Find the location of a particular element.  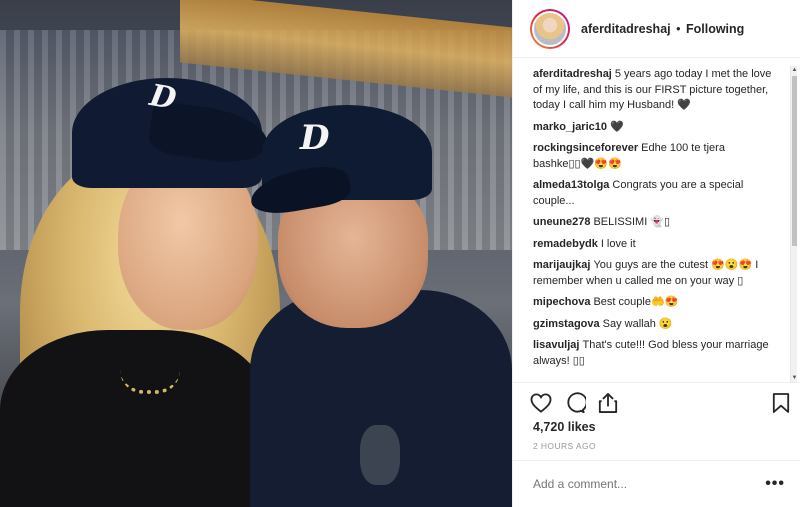

more-options-button: ••• is located at coordinates (775, 484).